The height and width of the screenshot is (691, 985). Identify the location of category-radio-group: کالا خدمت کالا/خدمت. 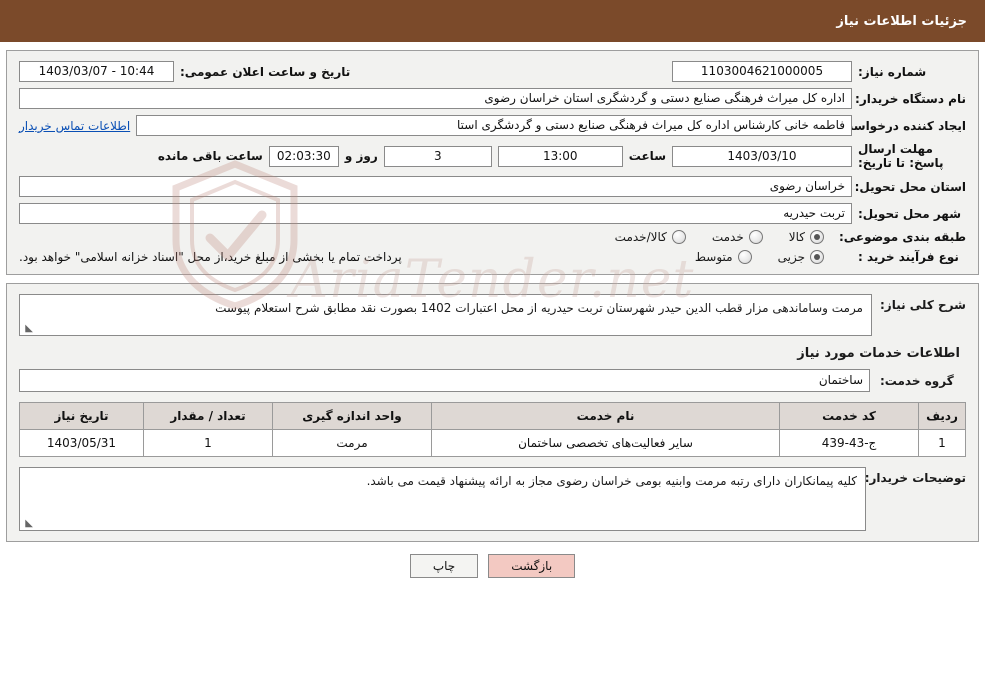
(719, 237).